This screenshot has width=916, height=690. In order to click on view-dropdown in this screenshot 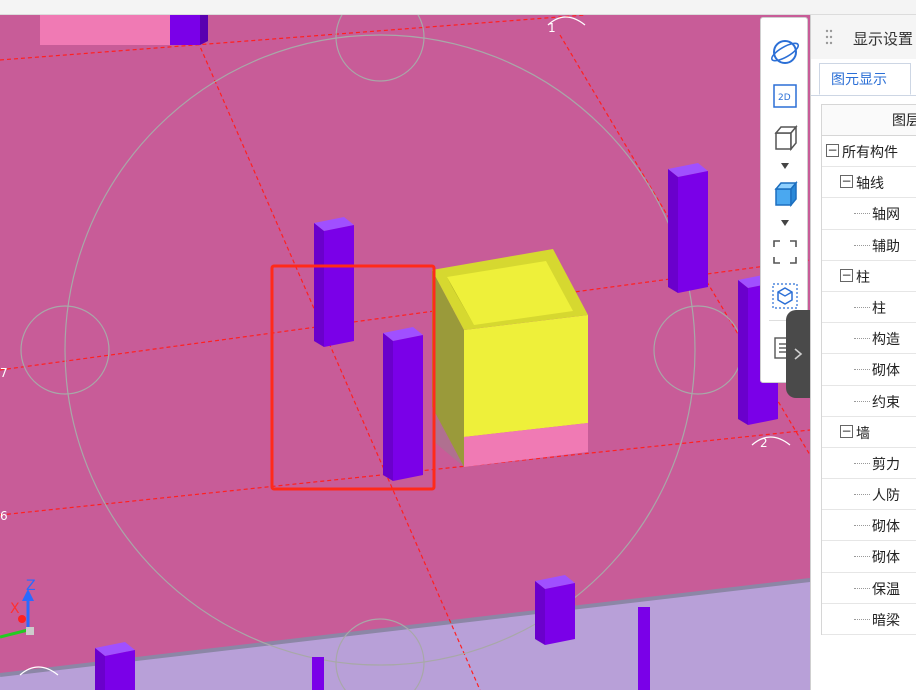, I will do `click(785, 166)`.